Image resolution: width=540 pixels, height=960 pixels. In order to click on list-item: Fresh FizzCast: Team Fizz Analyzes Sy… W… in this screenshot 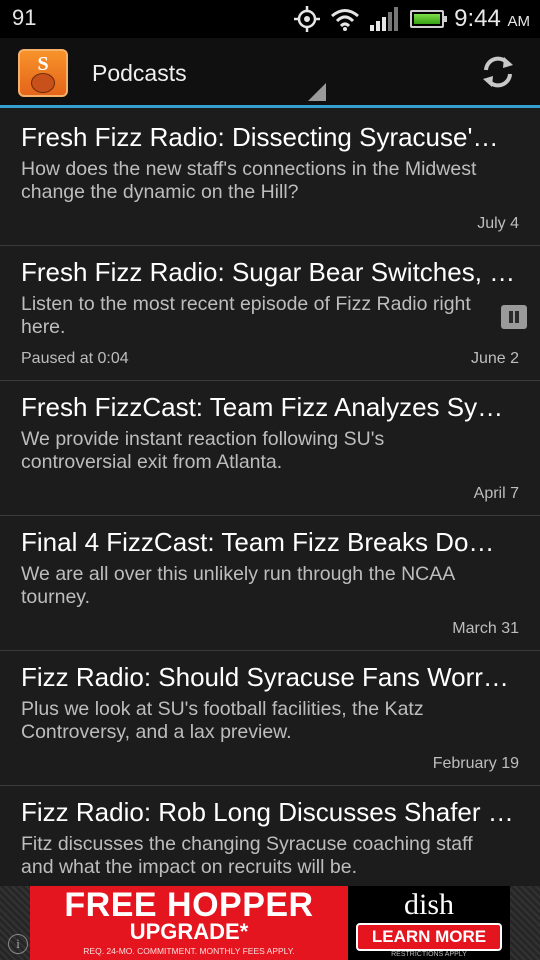, I will do `click(270, 448)`.